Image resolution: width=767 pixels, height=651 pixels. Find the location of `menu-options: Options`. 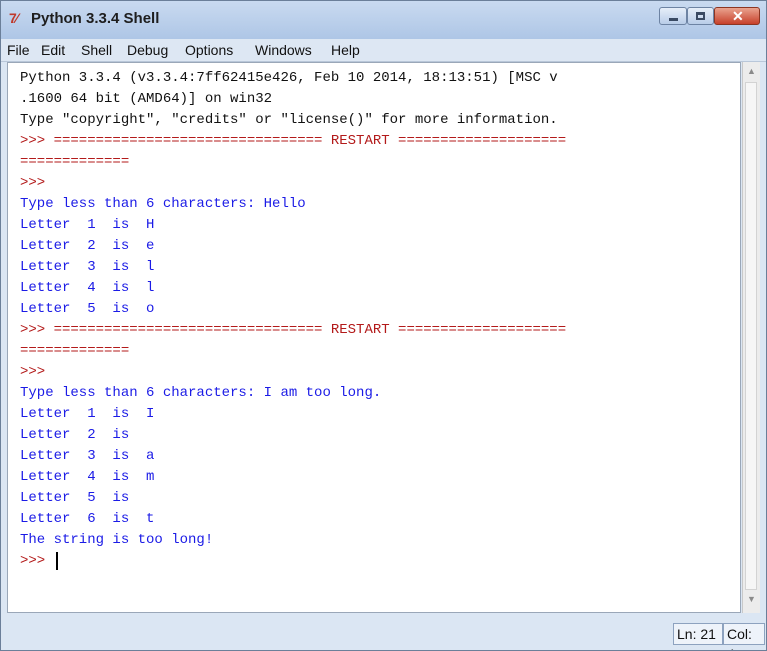

menu-options: Options is located at coordinates (209, 50).